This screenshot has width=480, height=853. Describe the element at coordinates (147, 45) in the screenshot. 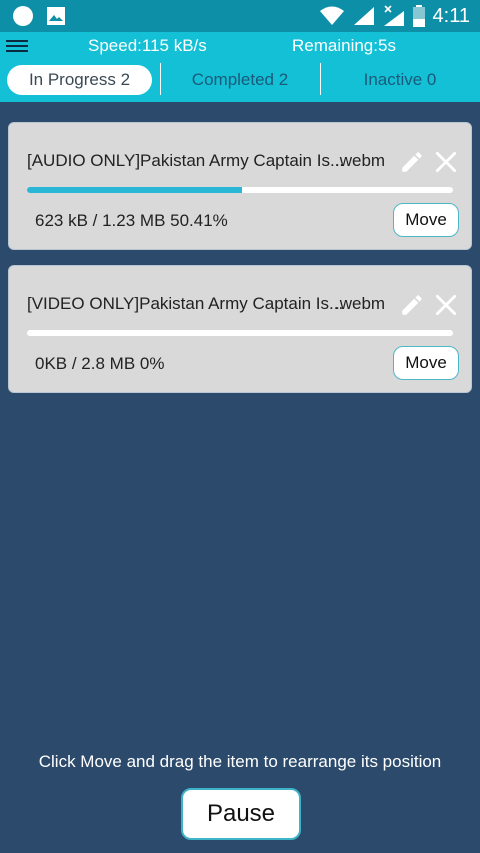

I see `speed-label: Speed:115 kB/s` at that location.